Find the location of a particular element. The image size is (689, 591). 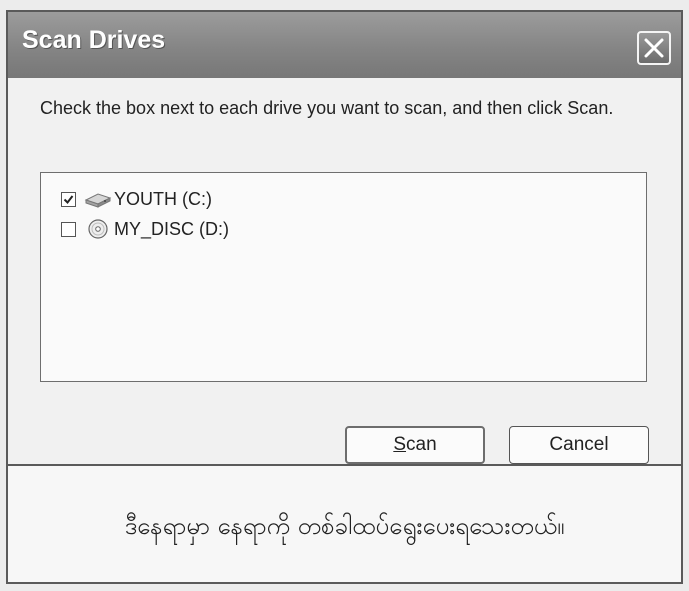

scan-button: Scan is located at coordinates (415, 445).